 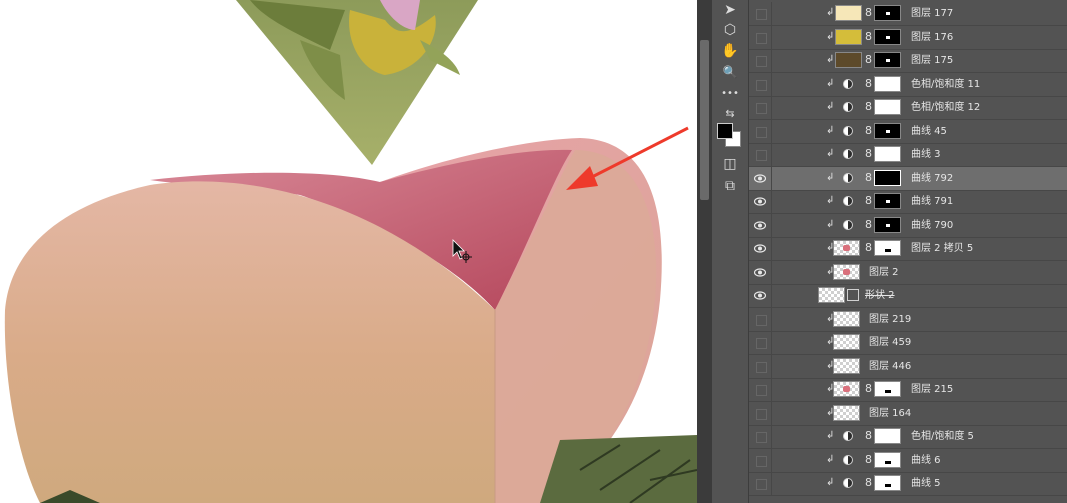 I want to click on layer-row: ↲ 图层 219, so click(x=908, y=319).